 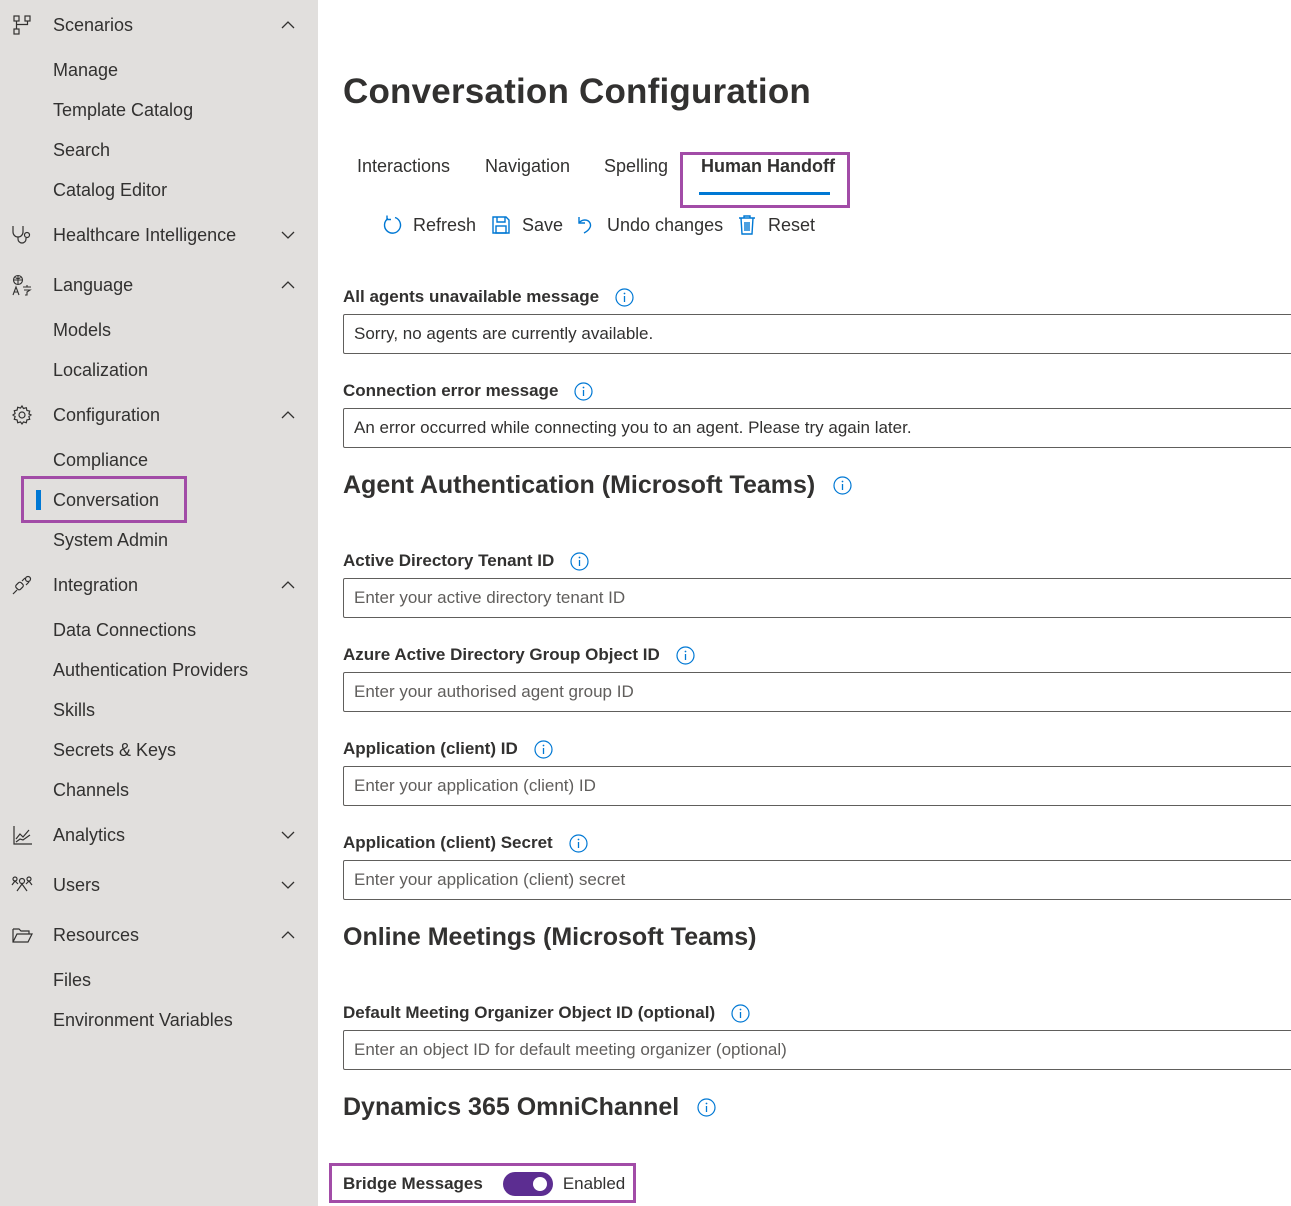 I want to click on active-tab-indicator, so click(x=764, y=193).